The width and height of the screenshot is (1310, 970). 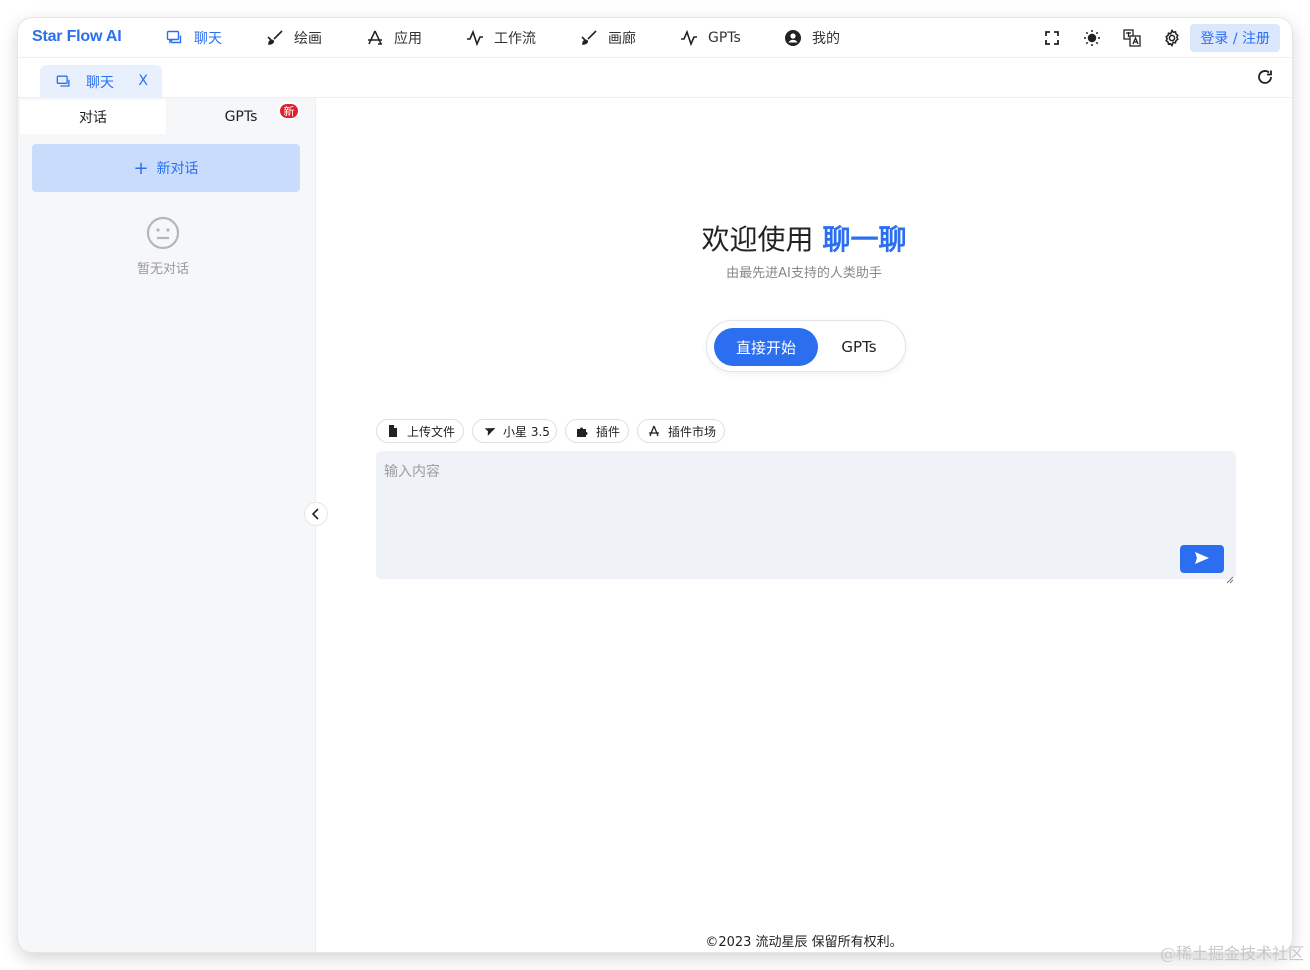 I want to click on nav-item-draw: 绘画, so click(x=294, y=38).